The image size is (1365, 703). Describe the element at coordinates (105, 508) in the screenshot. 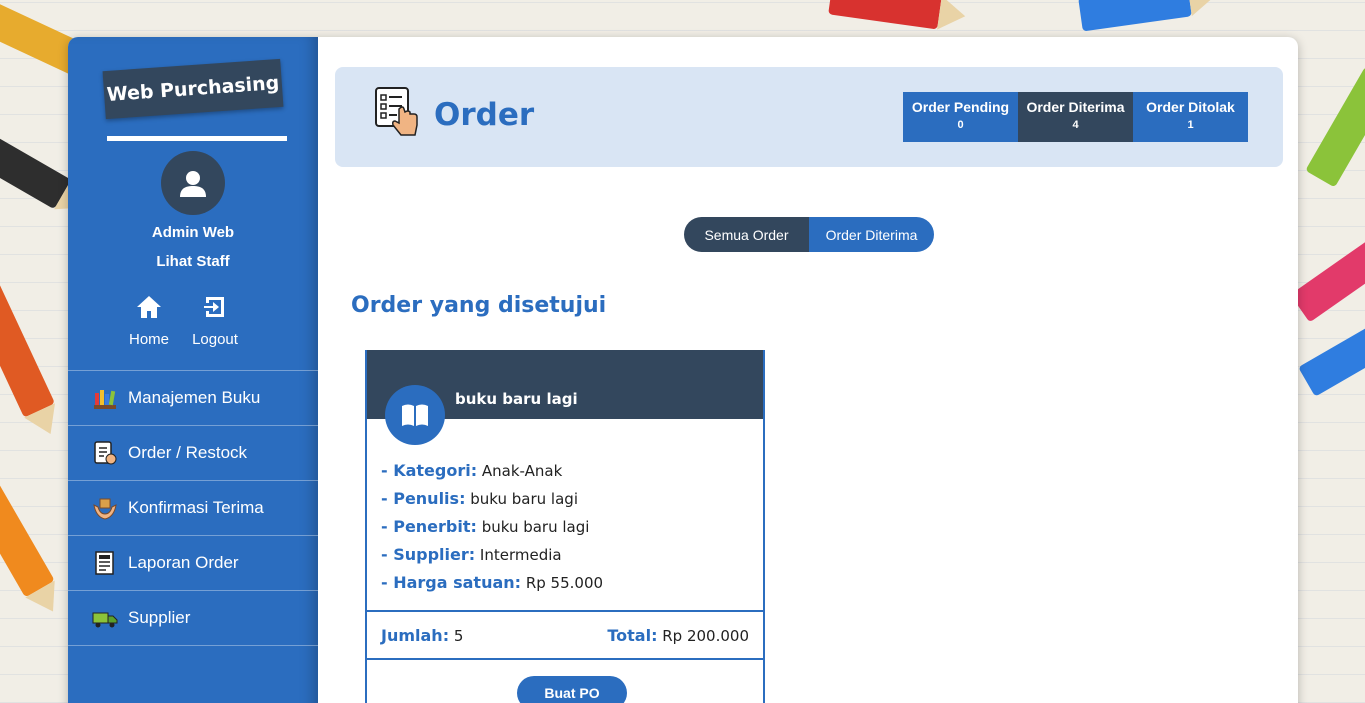

I see `hands-box-icon` at that location.